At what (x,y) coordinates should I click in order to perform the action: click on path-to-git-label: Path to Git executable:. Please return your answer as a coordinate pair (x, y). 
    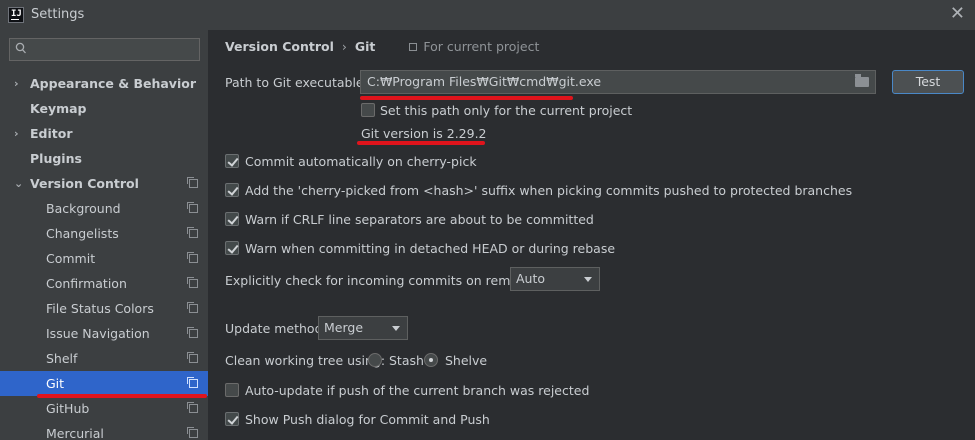
    Looking at the image, I should click on (296, 82).